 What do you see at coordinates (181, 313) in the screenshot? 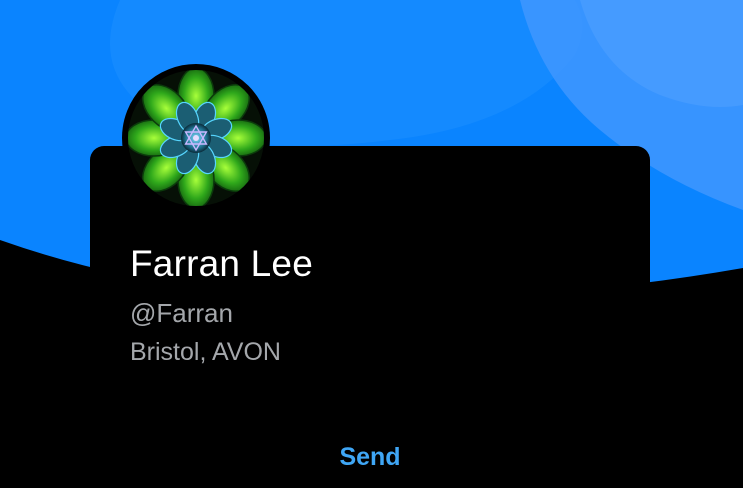
I see `profile-handle: @Farran` at bounding box center [181, 313].